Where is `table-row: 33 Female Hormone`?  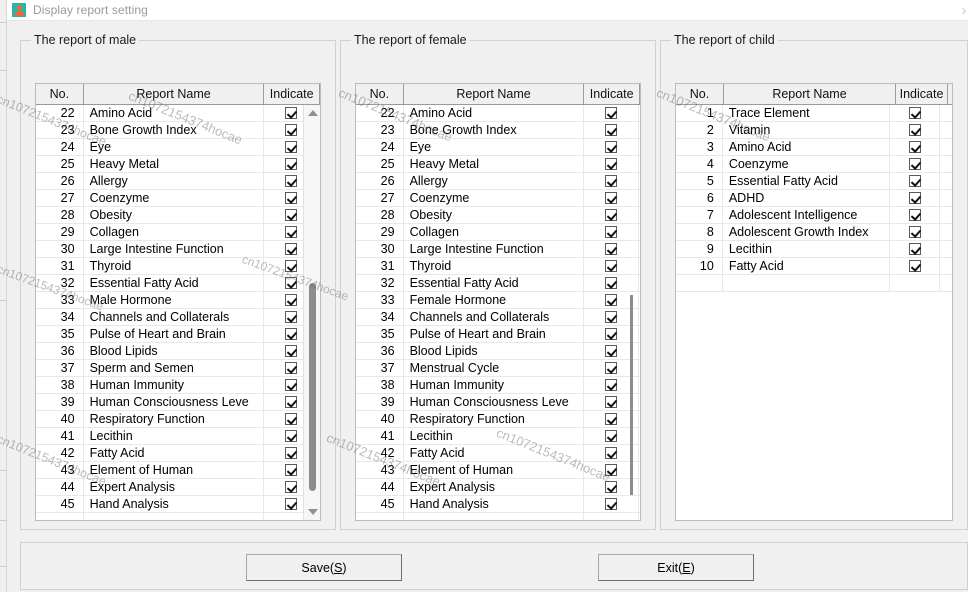
table-row: 33 Female Hormone is located at coordinates (498, 300).